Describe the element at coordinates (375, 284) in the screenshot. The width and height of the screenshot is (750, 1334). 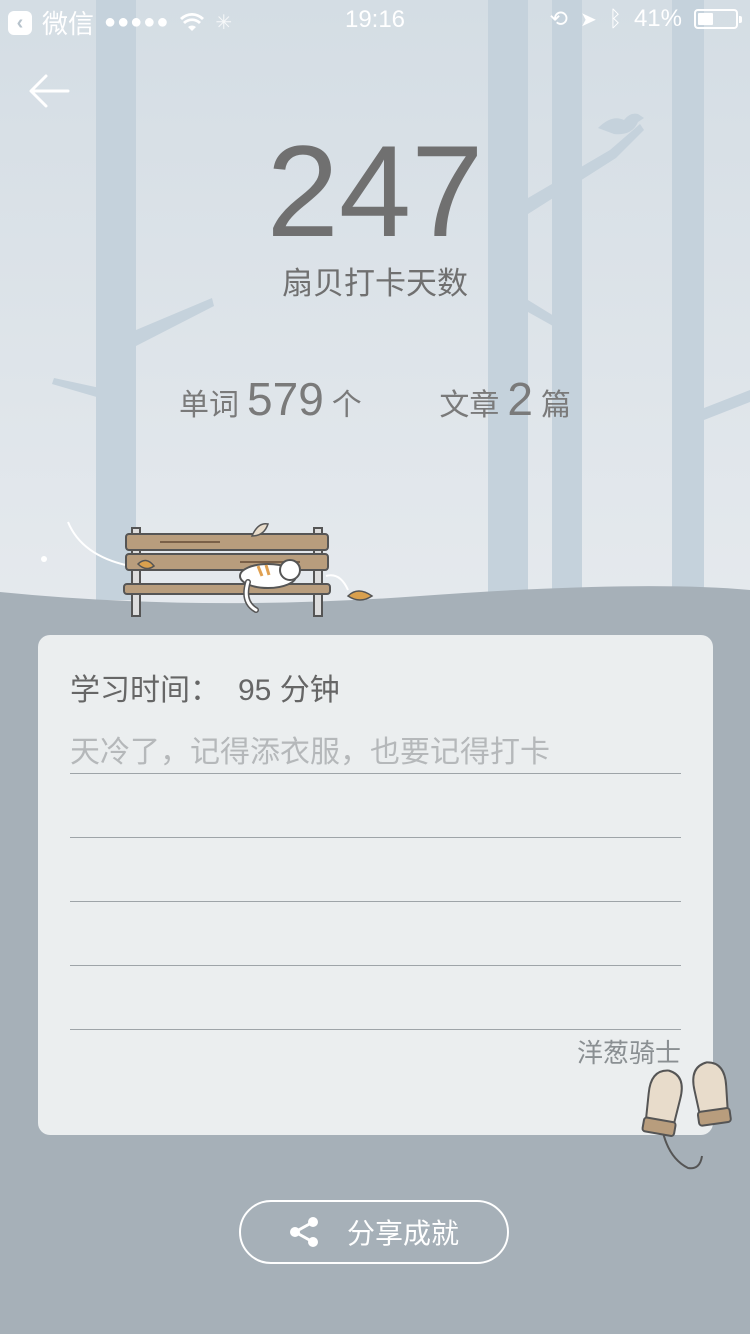
I see `checkin-days-label: 扇贝打卡天数` at that location.